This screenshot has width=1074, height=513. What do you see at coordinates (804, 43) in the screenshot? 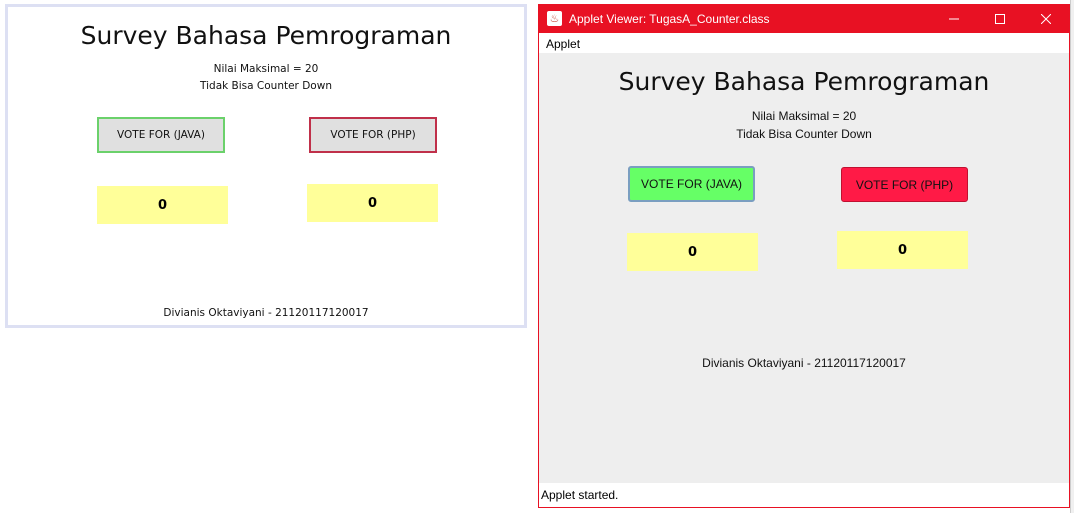
I see `menu-bar: Applet` at bounding box center [804, 43].